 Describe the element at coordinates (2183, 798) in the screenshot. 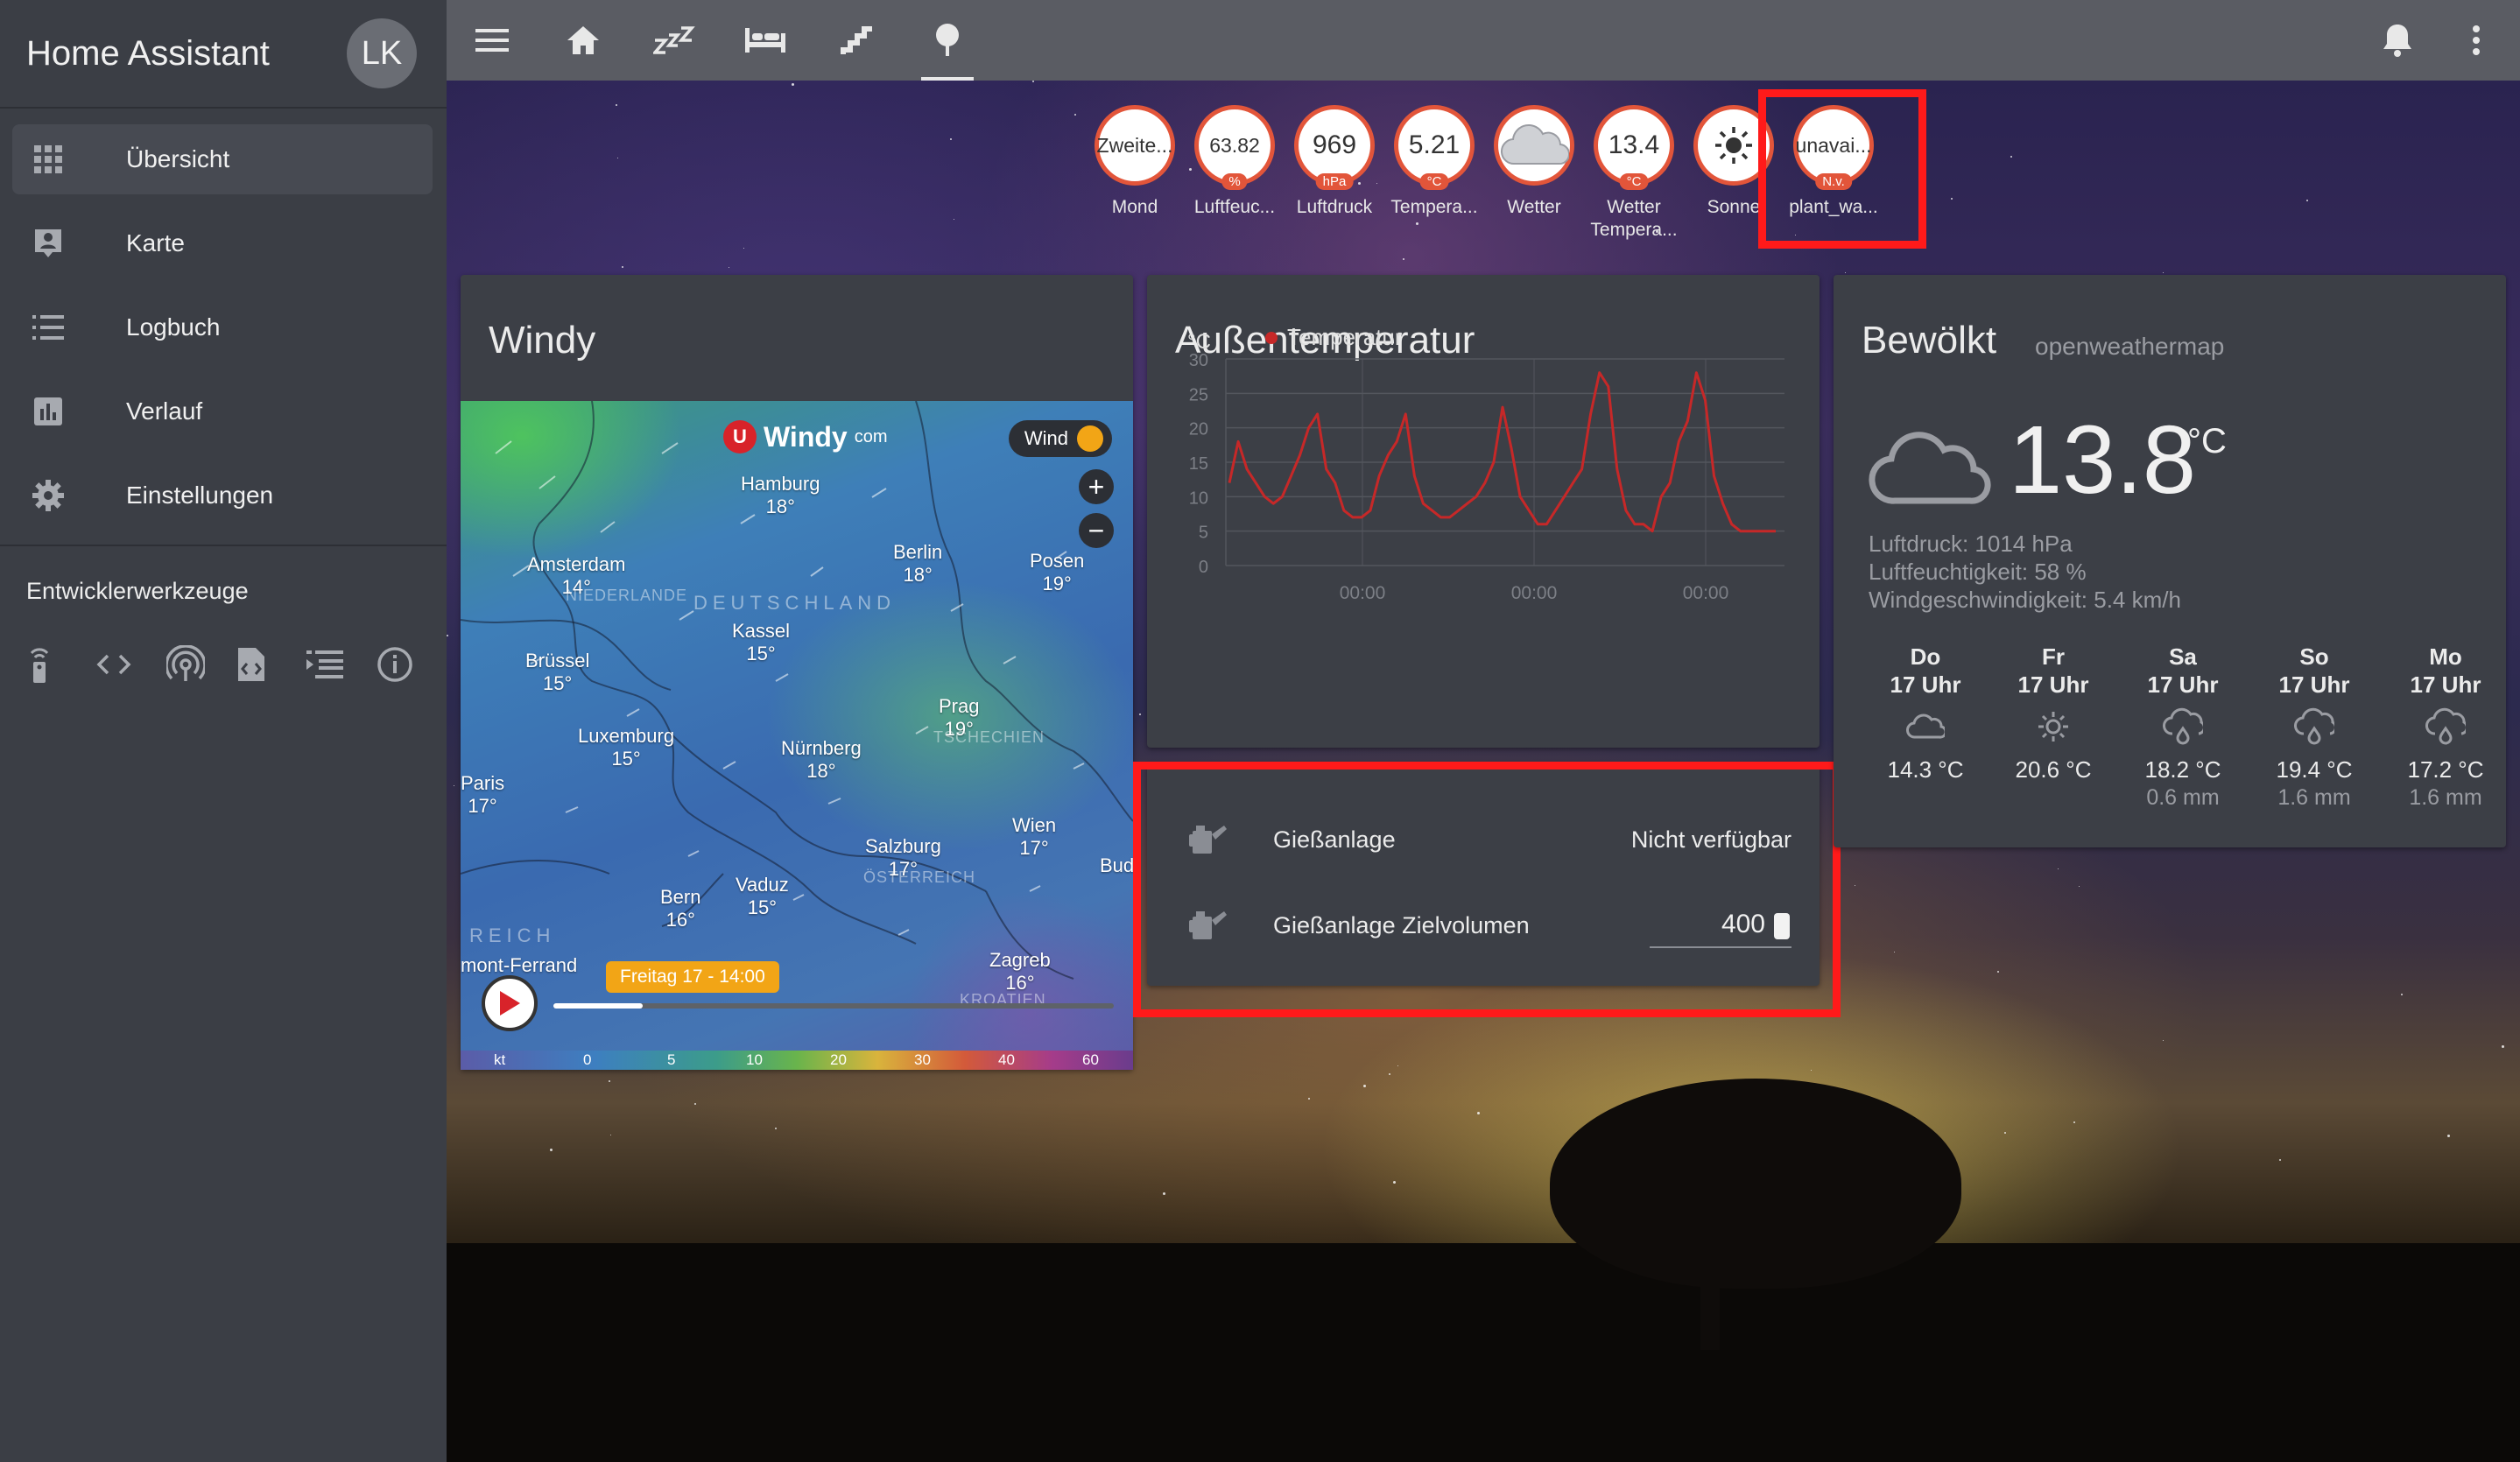

I see `forecast-precip: 0.6 mm` at that location.